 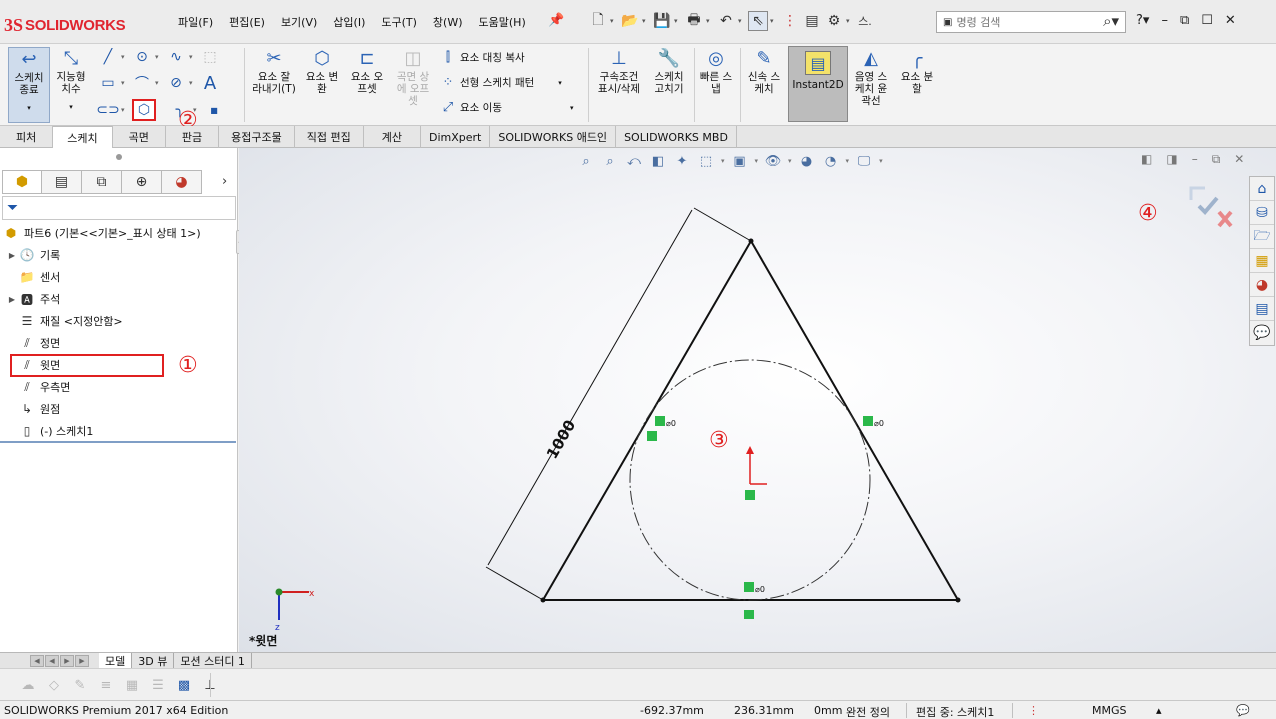 I want to click on construction-icon: ⬚, so click(x=210, y=57).